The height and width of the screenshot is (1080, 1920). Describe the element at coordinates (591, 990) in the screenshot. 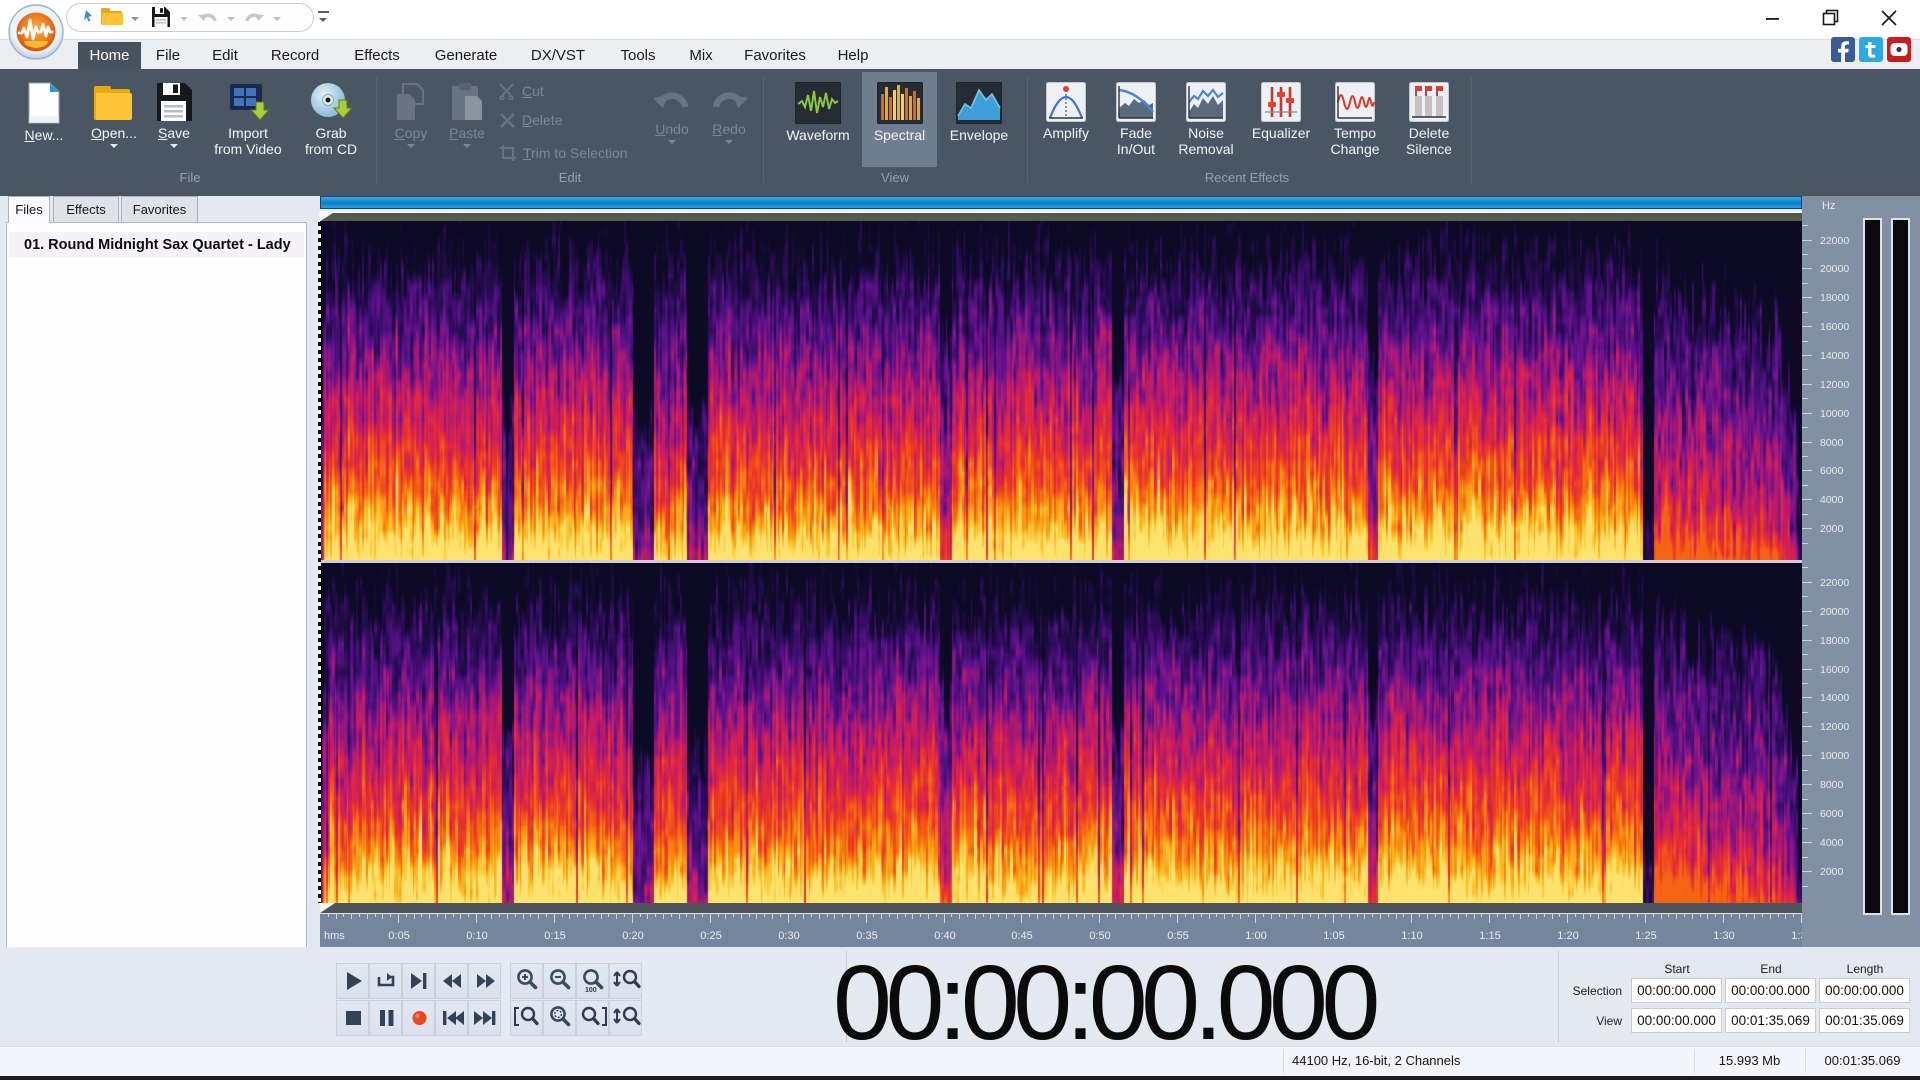

I see `svg-text: 100` at that location.